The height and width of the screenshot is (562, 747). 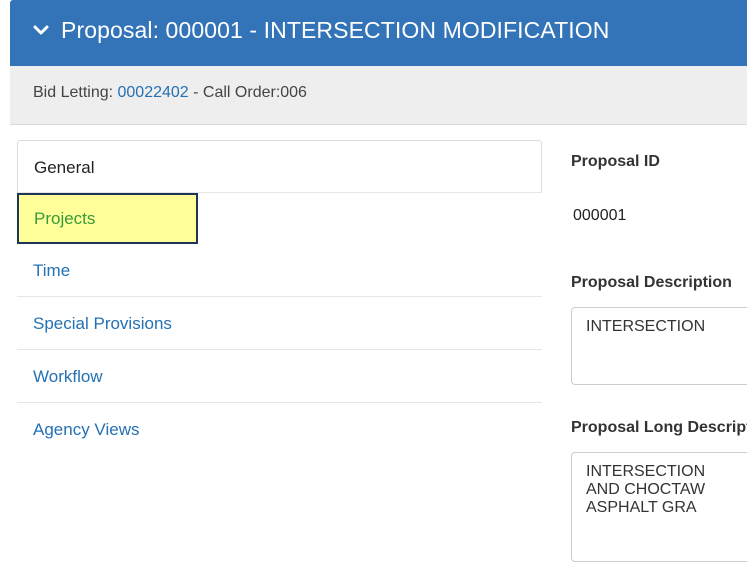 What do you see at coordinates (659, 427) in the screenshot?
I see `proposal-long-description-label: Proposal Long Description` at bounding box center [659, 427].